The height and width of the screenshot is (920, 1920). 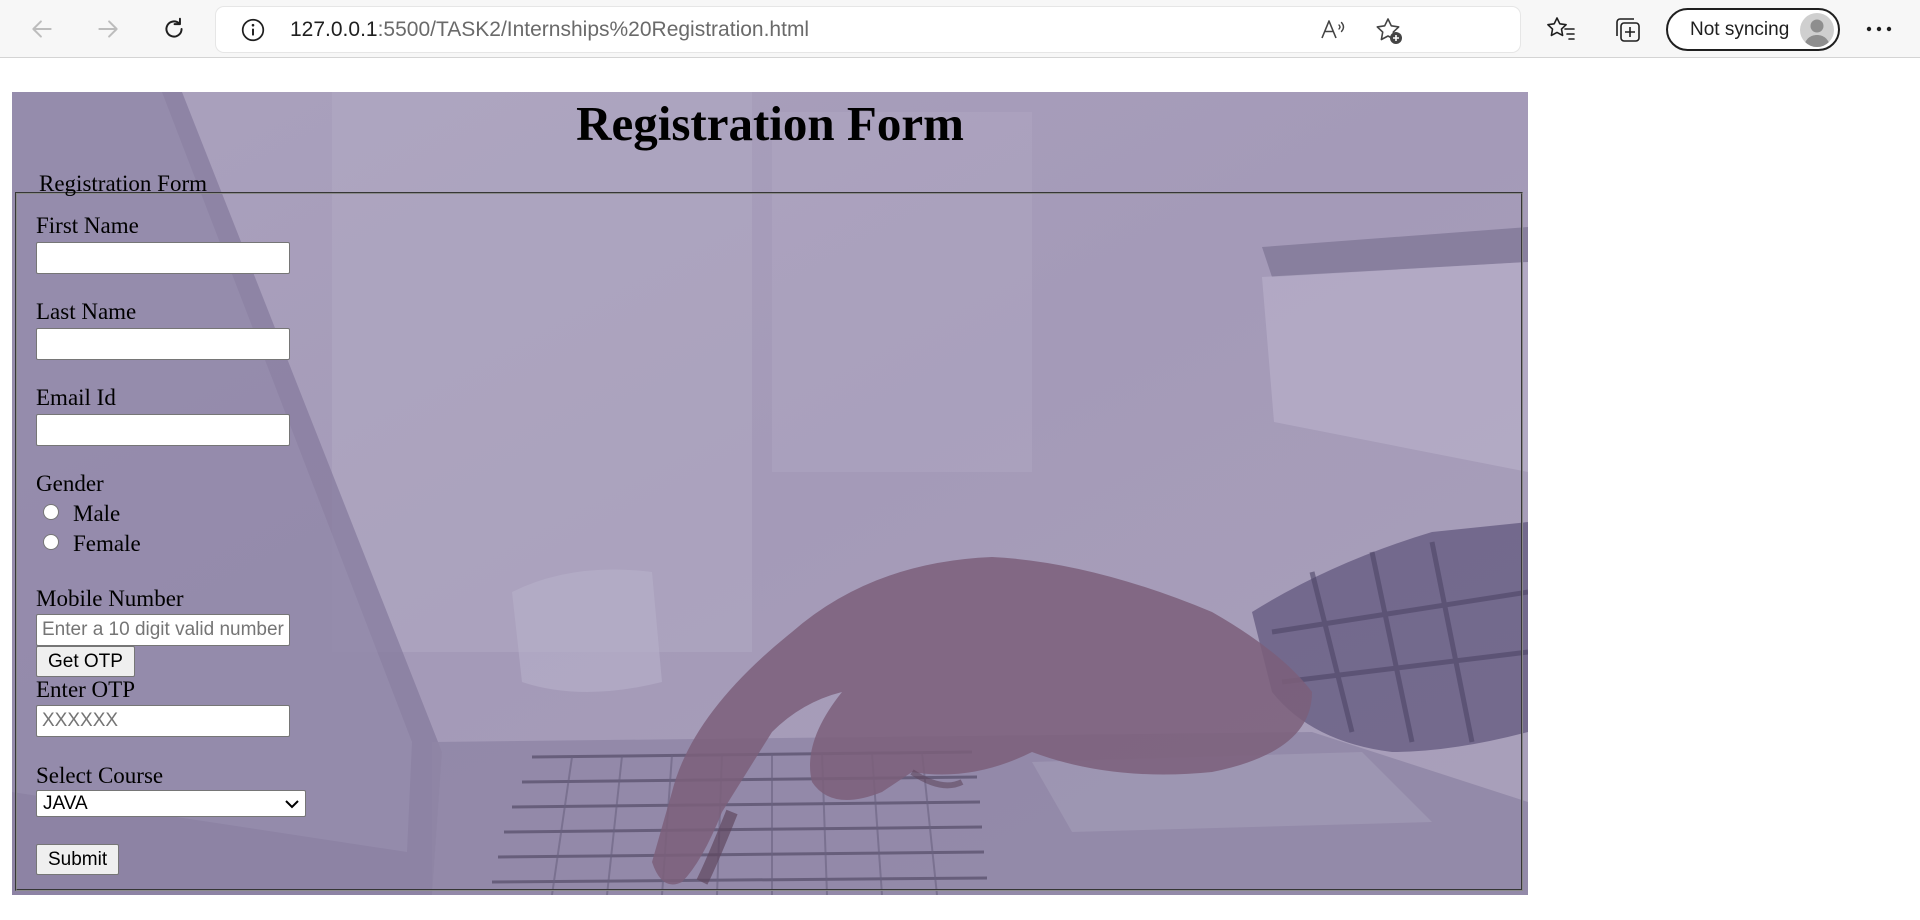 What do you see at coordinates (1389, 31) in the screenshot?
I see `add-favorite-icon` at bounding box center [1389, 31].